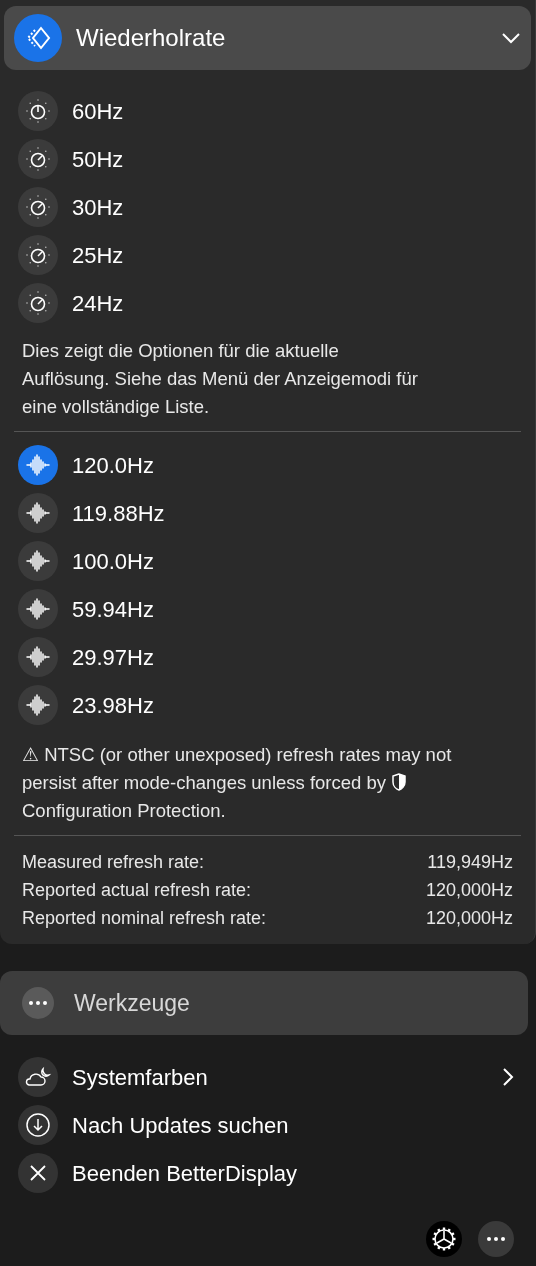 The height and width of the screenshot is (1266, 536). What do you see at coordinates (268, 1077) in the screenshot?
I see `menu-item: Systemfarben` at bounding box center [268, 1077].